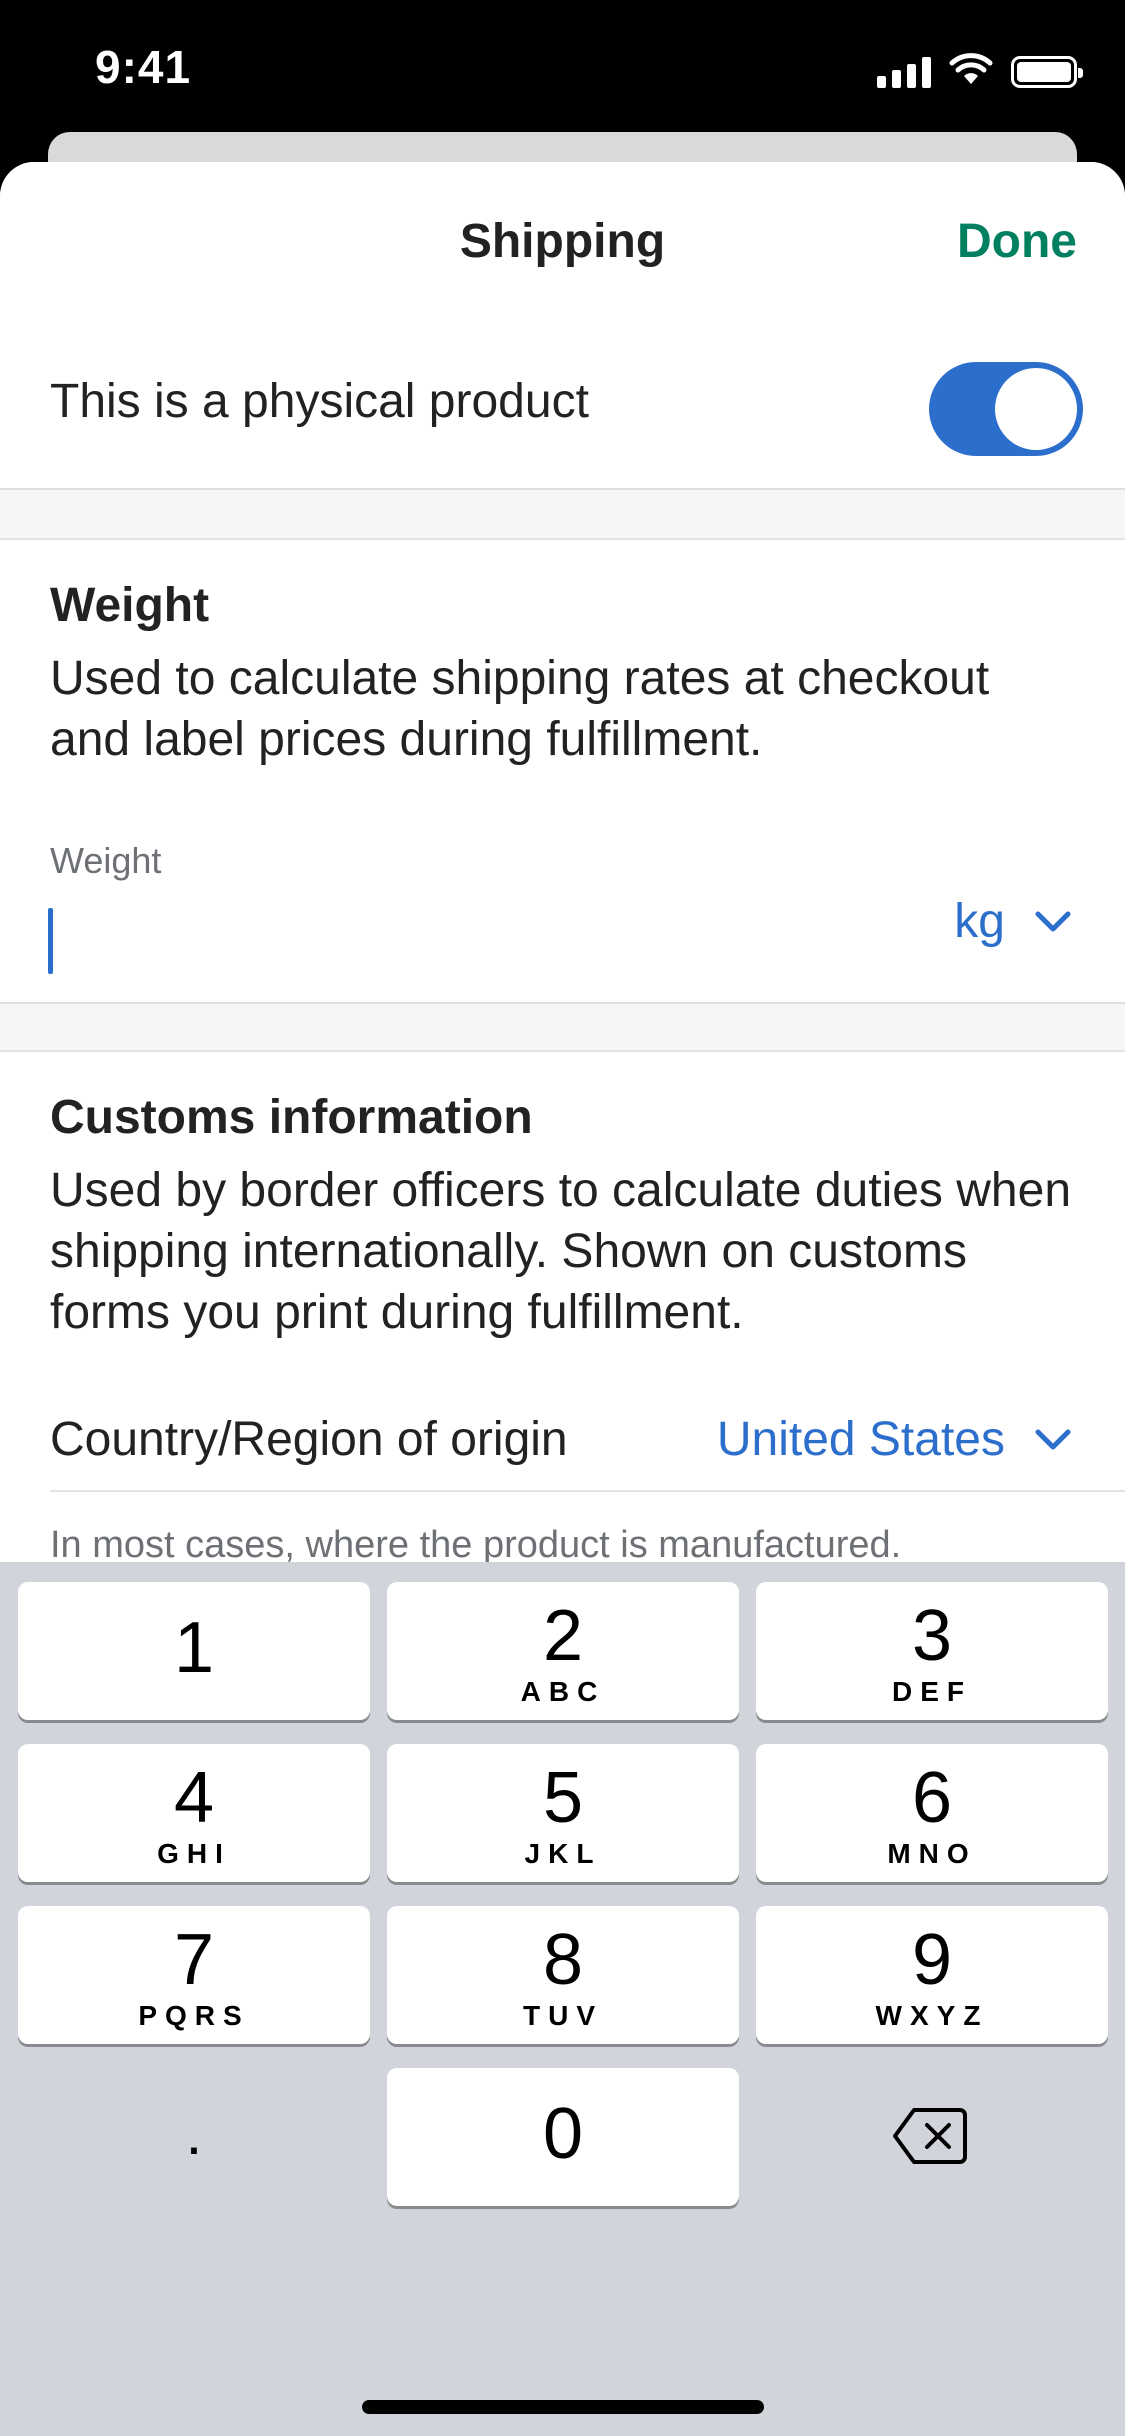  What do you see at coordinates (587, 1442) in the screenshot?
I see `country-origin-row: Country/Region of origin United States` at bounding box center [587, 1442].